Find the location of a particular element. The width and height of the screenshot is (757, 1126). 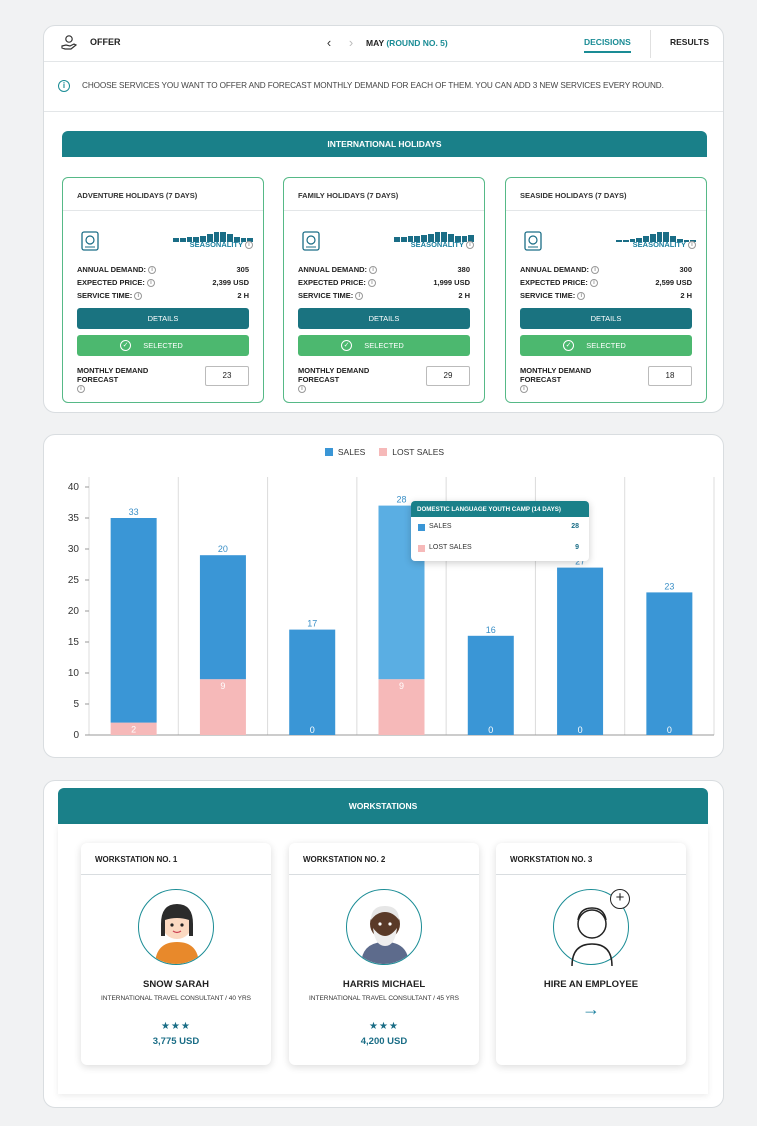

arrow-right-icon: → is located at coordinates (591, 1009).